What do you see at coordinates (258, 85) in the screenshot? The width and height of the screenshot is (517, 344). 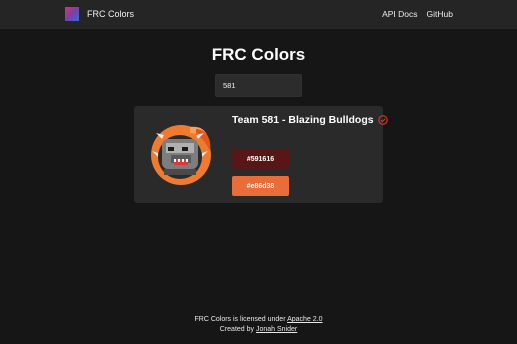 I see `team-search-input` at bounding box center [258, 85].